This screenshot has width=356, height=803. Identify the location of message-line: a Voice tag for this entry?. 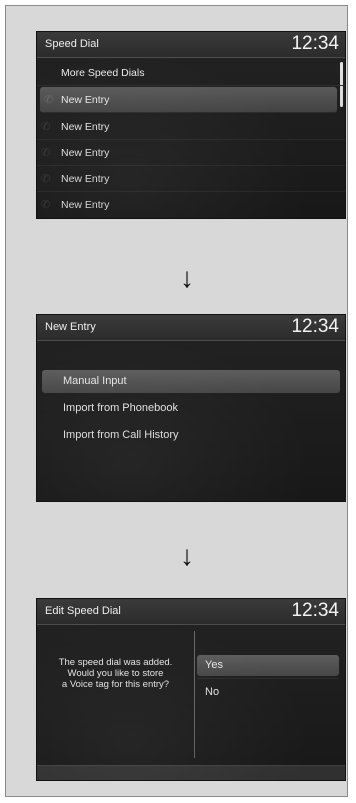
(115, 684).